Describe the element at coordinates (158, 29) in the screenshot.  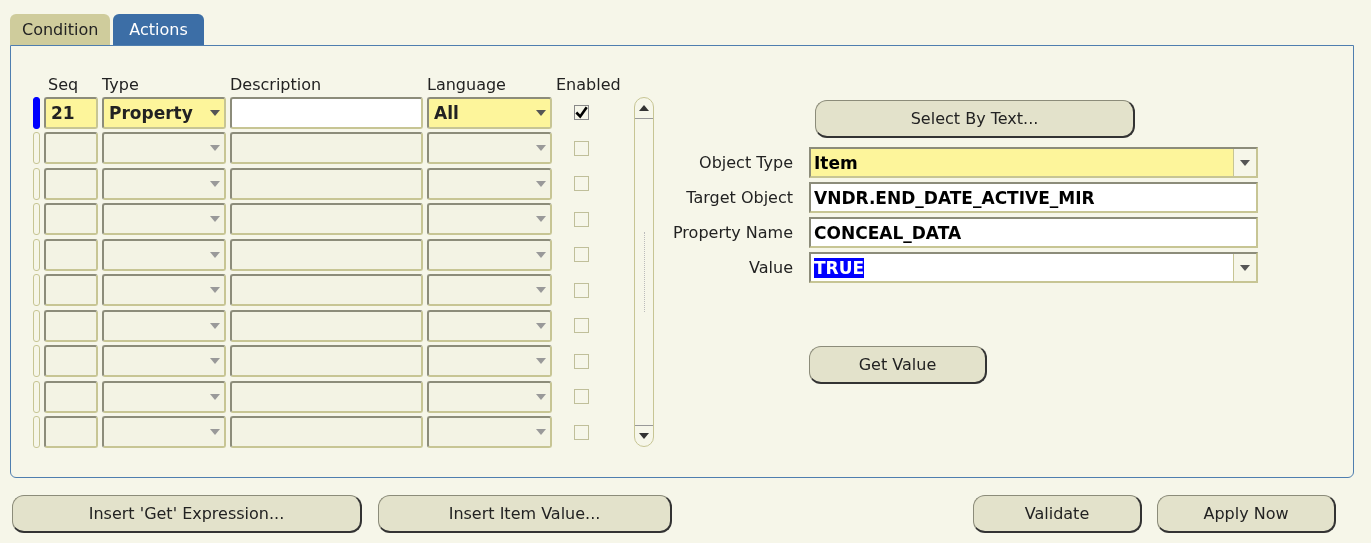
I see `tab: Actions` at that location.